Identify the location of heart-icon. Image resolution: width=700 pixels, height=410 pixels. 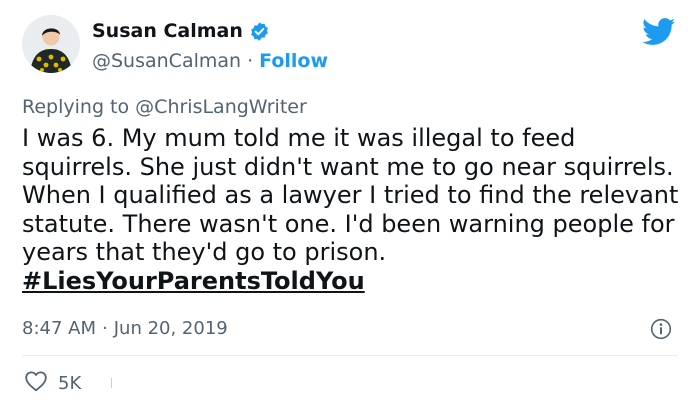
(36, 383).